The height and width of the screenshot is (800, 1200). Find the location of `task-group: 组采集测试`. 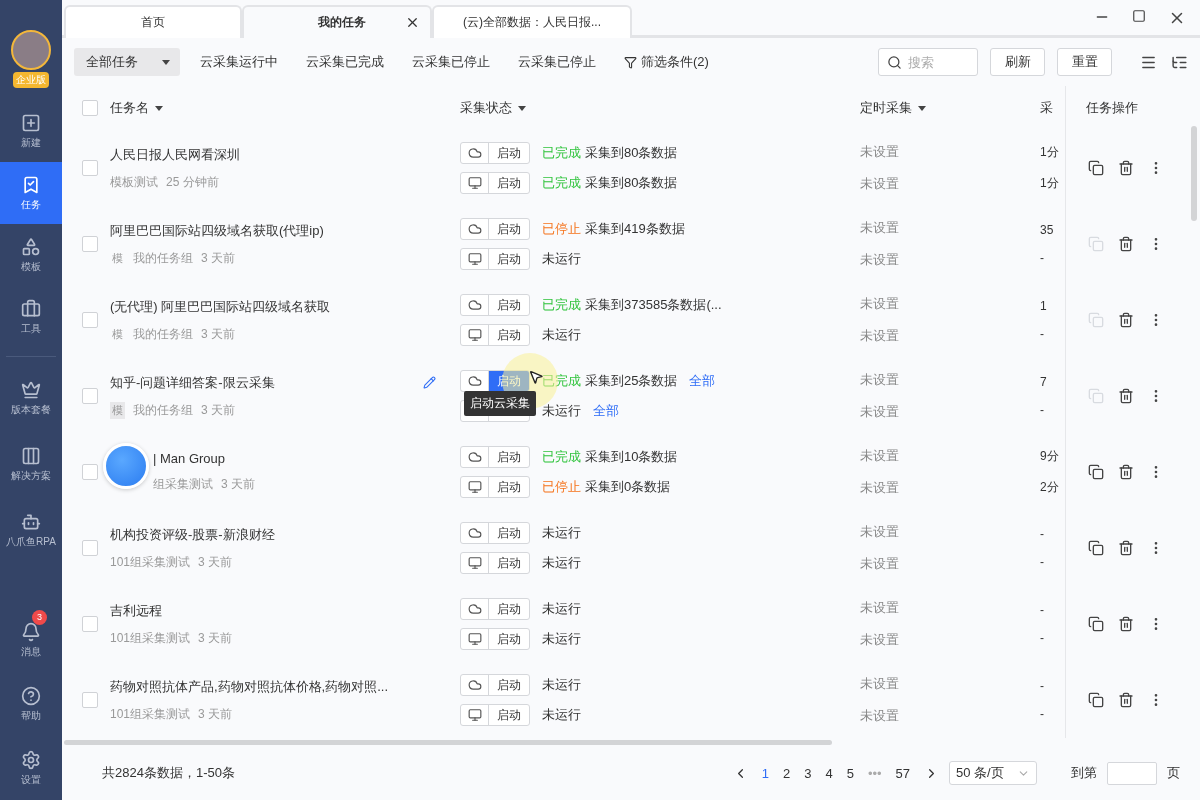

task-group: 组采集测试 is located at coordinates (183, 484).